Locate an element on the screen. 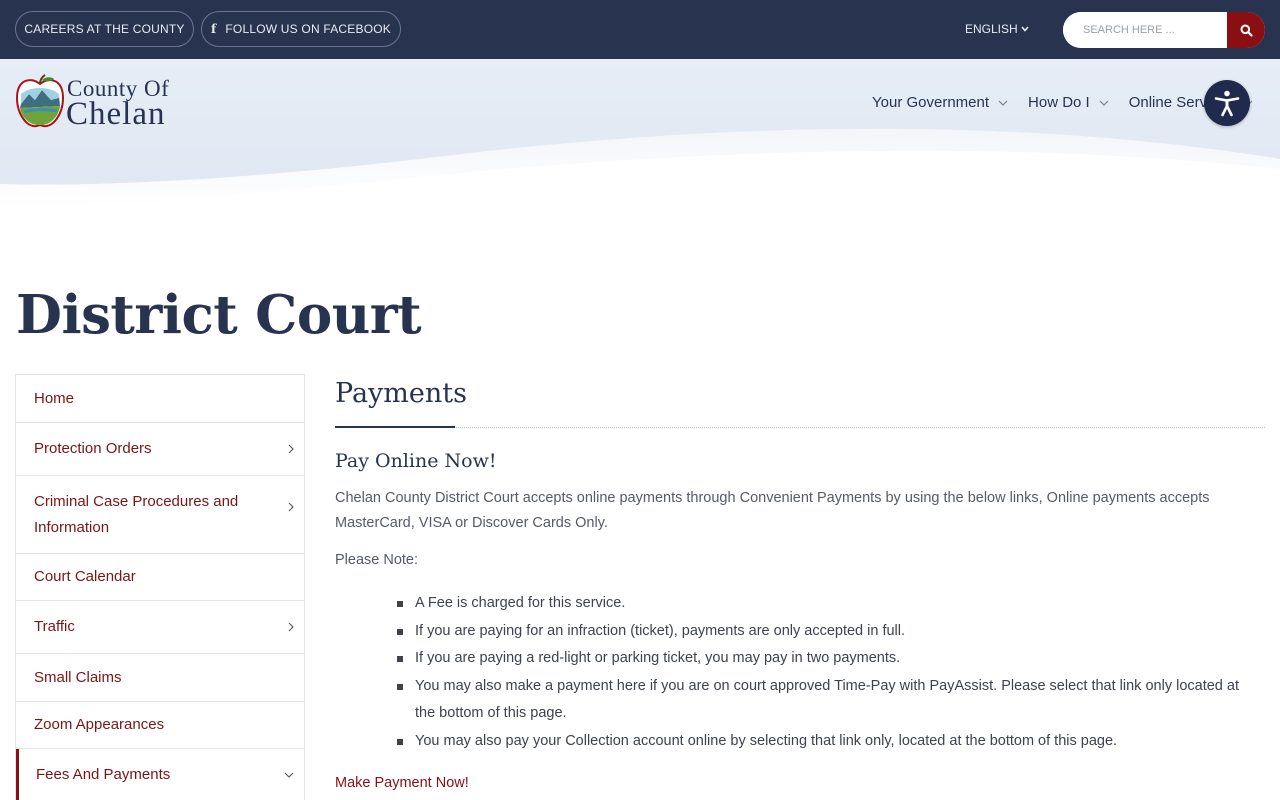 The image size is (1280, 800). sidebar-item-label: Protection Orders is located at coordinates (93, 448).